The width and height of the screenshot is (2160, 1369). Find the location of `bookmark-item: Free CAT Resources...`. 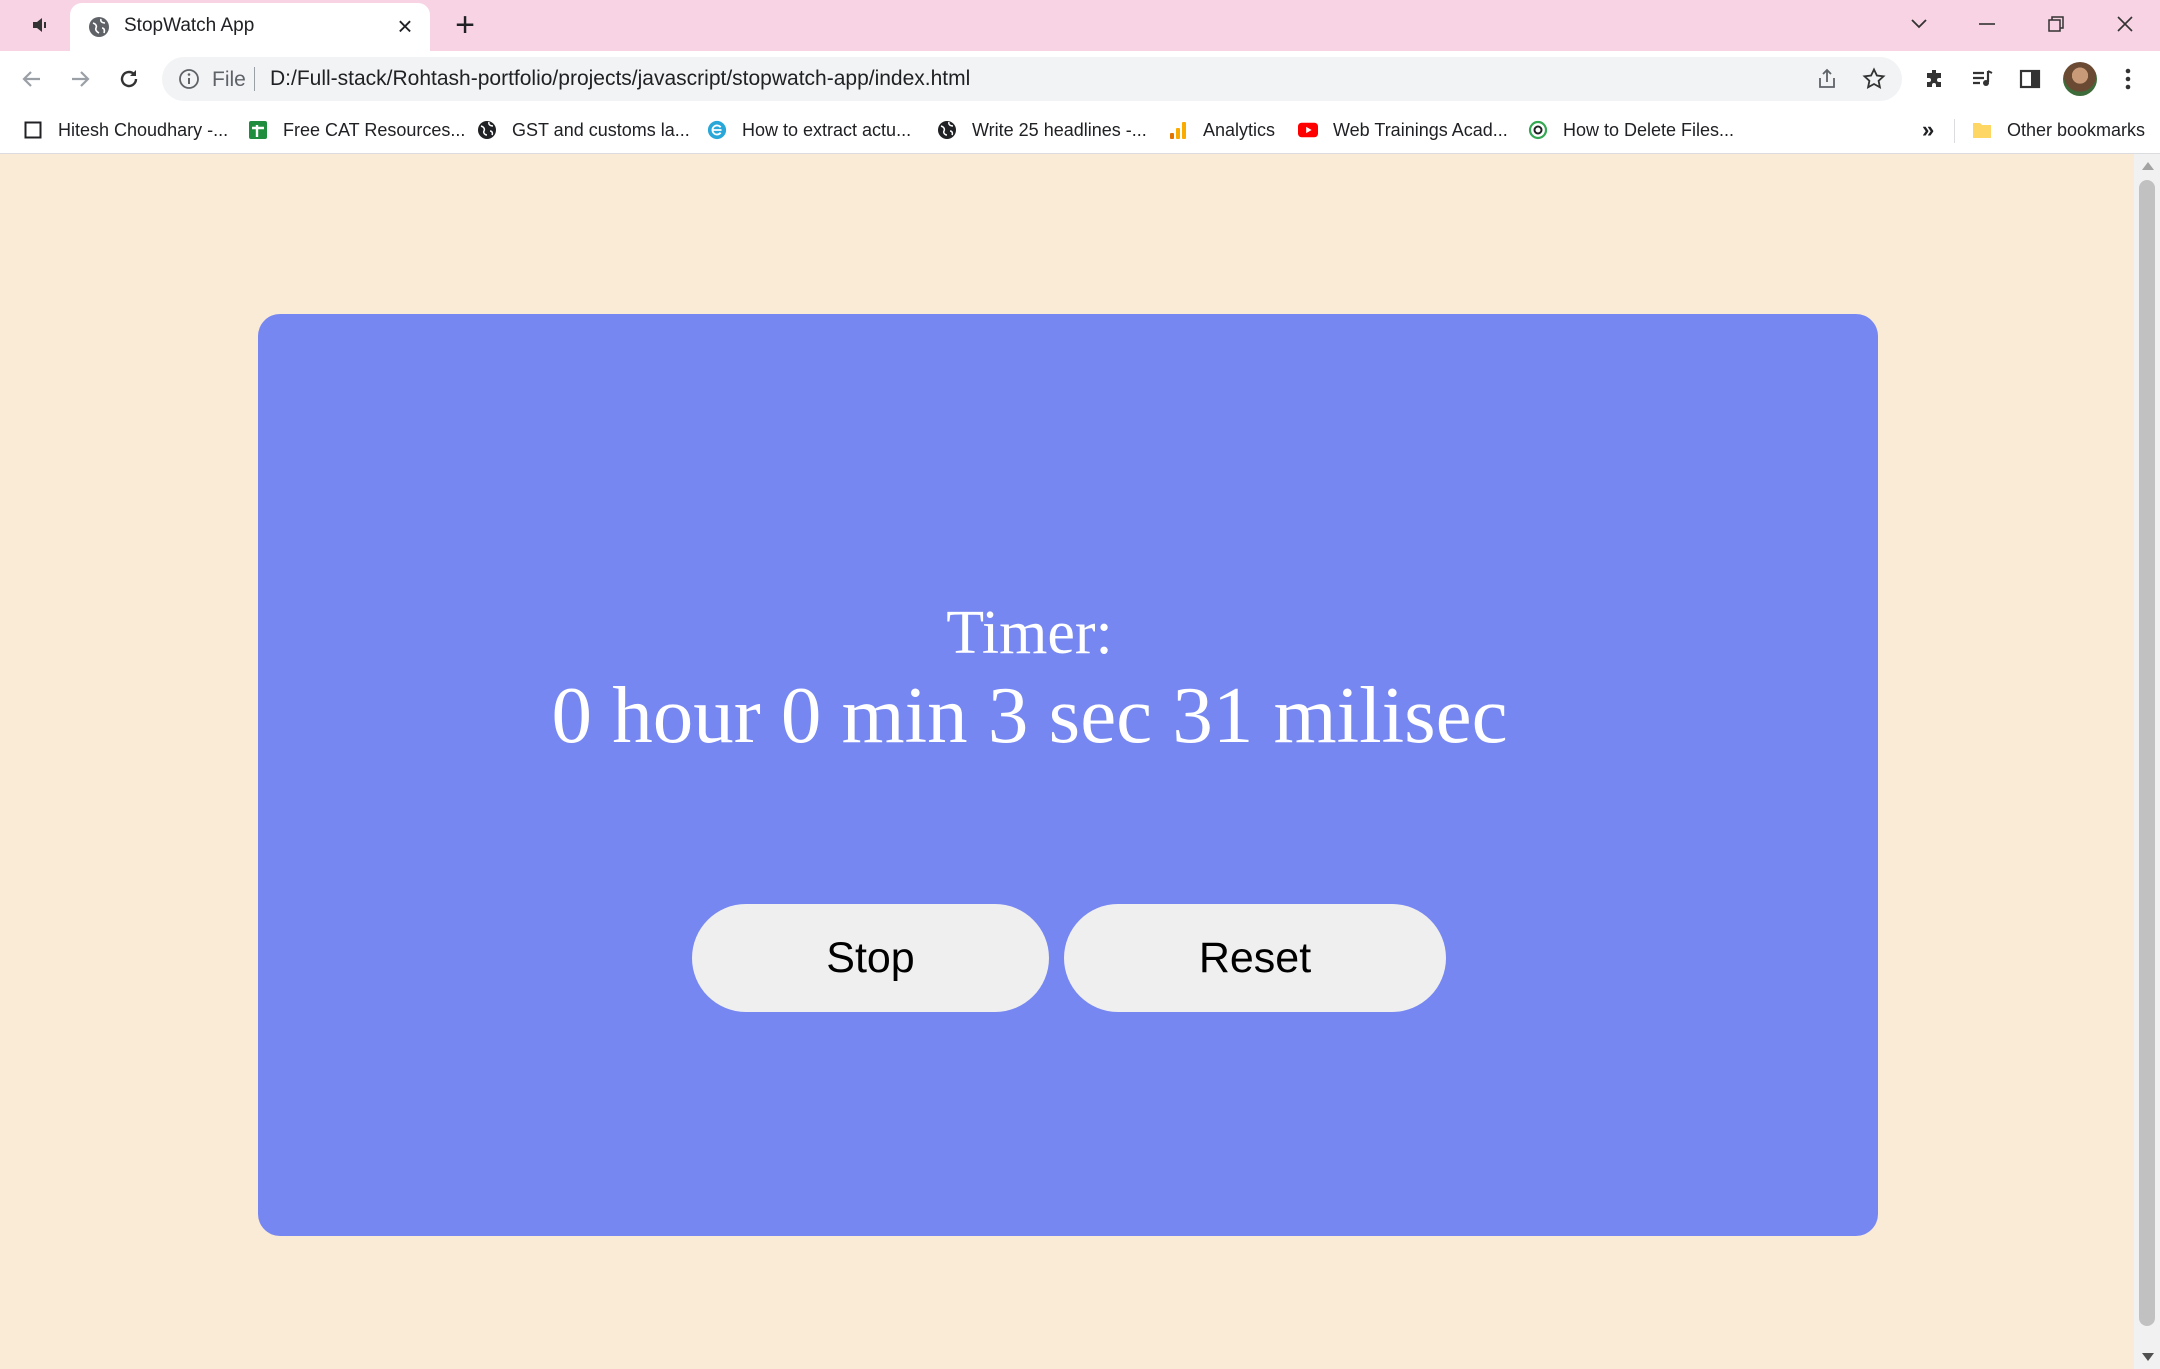

bookmark-item: Free CAT Resources... is located at coordinates (356, 130).